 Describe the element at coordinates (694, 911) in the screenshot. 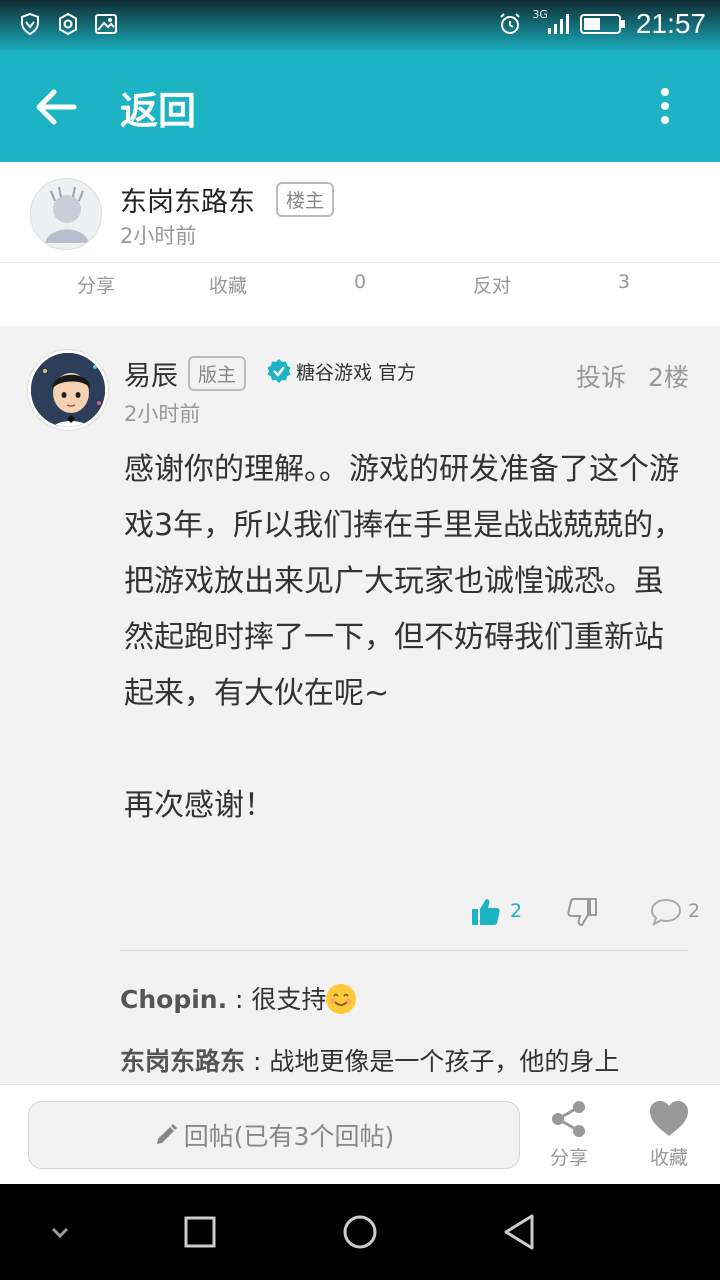

I see `comment-count: 2` at that location.